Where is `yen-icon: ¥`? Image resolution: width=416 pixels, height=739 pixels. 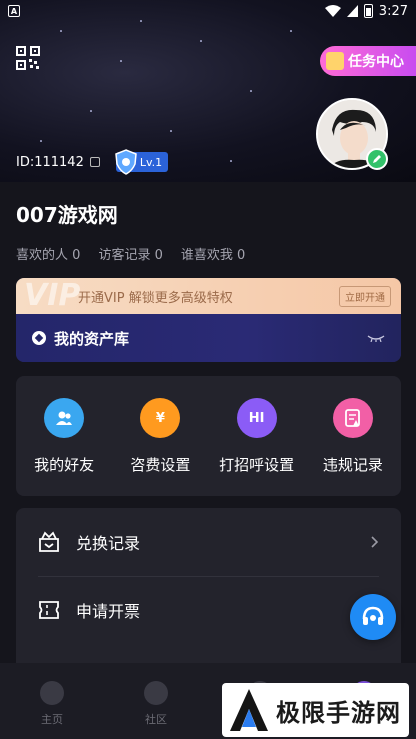 yen-icon: ¥ is located at coordinates (160, 418).